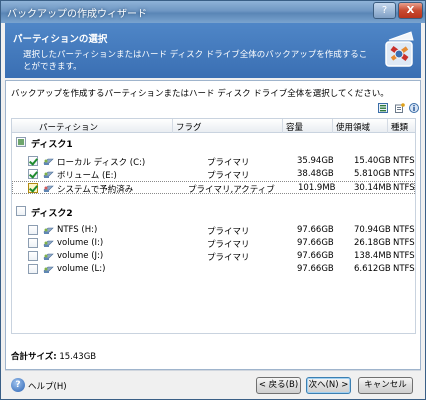 The image size is (426, 400). I want to click on close-button: X, so click(410, 10).